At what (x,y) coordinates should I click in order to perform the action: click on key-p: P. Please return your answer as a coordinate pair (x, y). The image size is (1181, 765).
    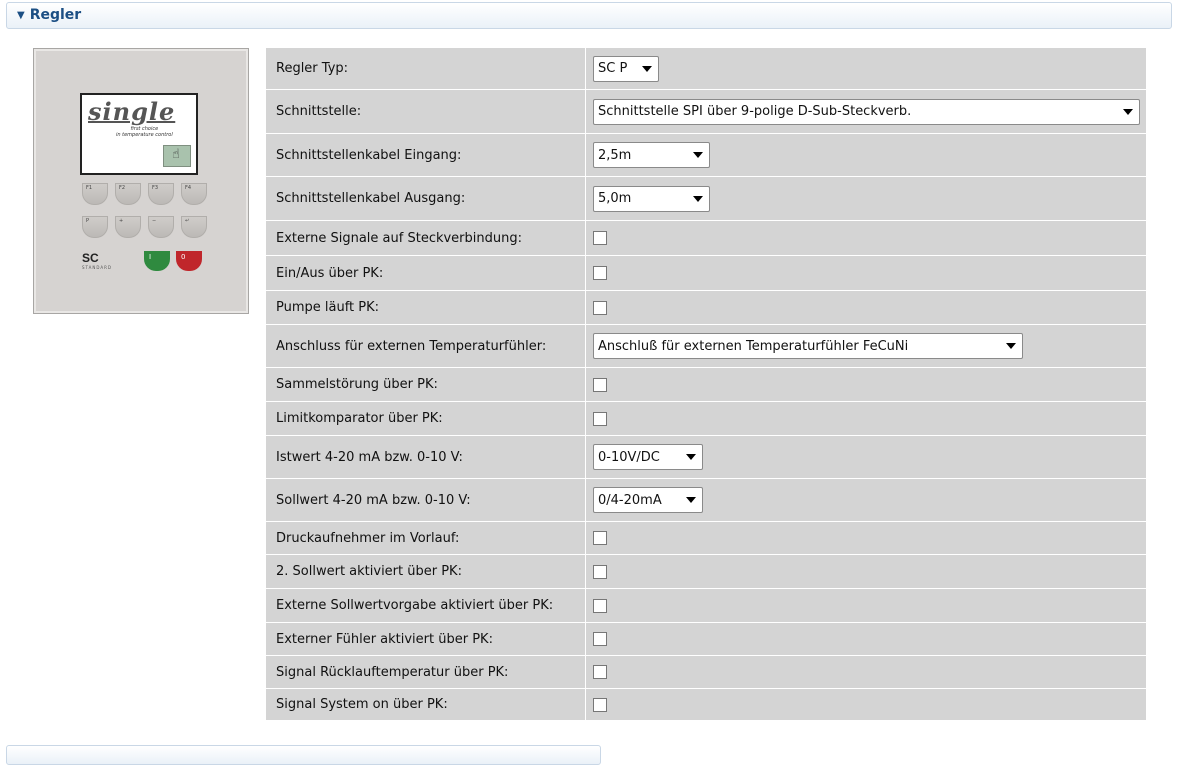
    Looking at the image, I should click on (95, 227).